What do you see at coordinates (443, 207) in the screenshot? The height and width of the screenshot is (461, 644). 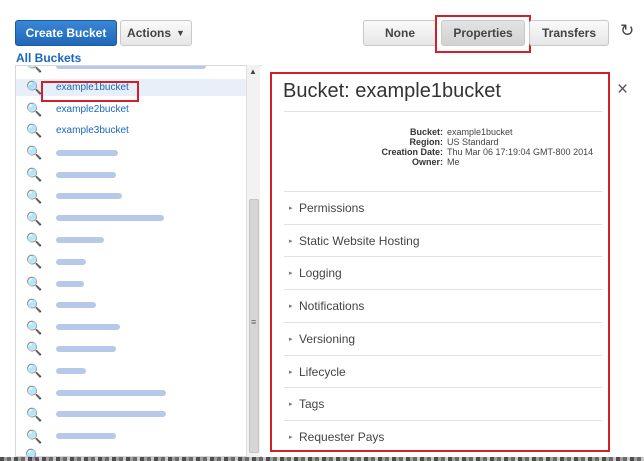 I see `section-permissions: ▸ Permissions` at bounding box center [443, 207].